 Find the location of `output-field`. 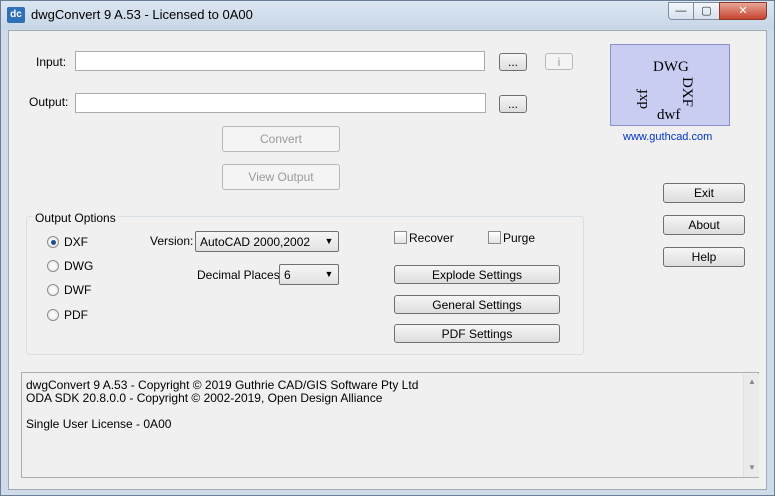

output-field is located at coordinates (280, 103).